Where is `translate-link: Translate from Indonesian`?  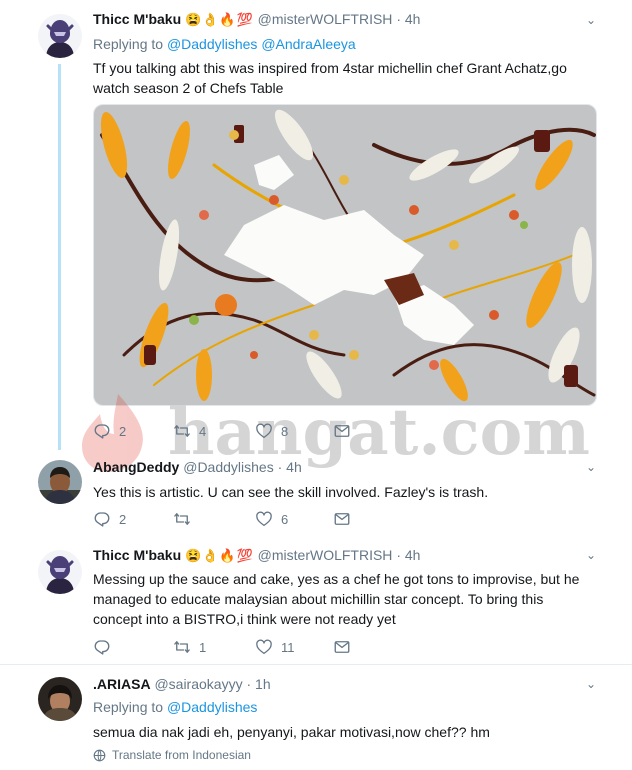
translate-link: Translate from Indonesian is located at coordinates (344, 755).